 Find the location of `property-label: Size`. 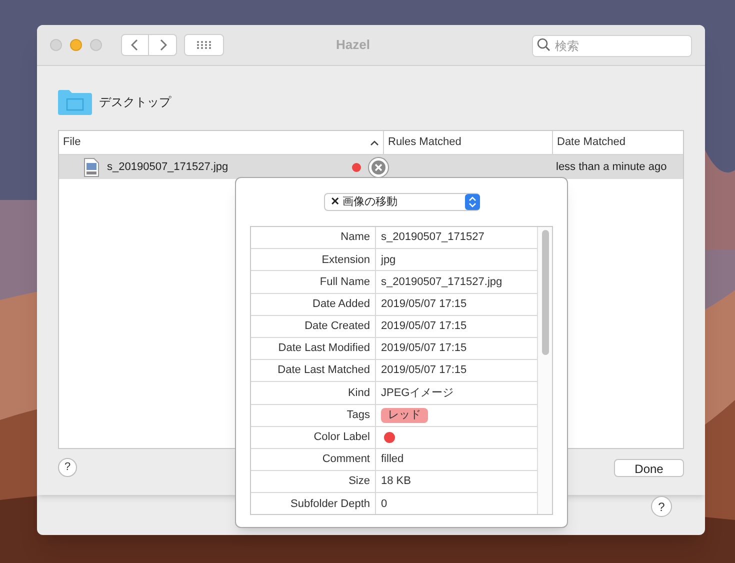

property-label: Size is located at coordinates (313, 481).